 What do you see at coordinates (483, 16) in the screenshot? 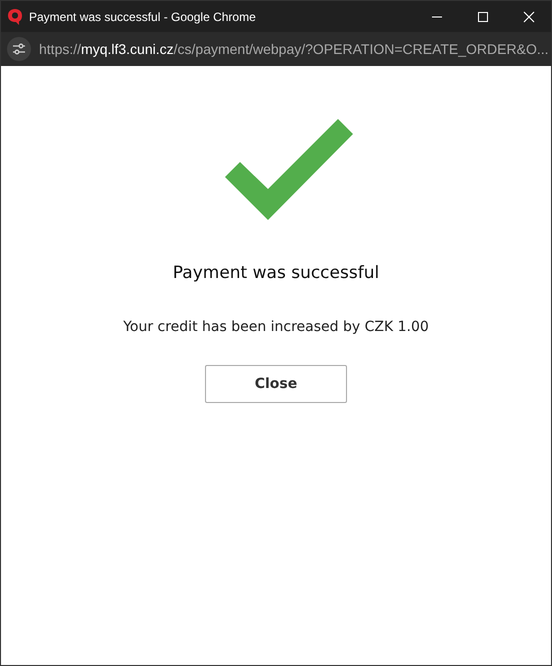
I see `maximize-icon` at bounding box center [483, 16].